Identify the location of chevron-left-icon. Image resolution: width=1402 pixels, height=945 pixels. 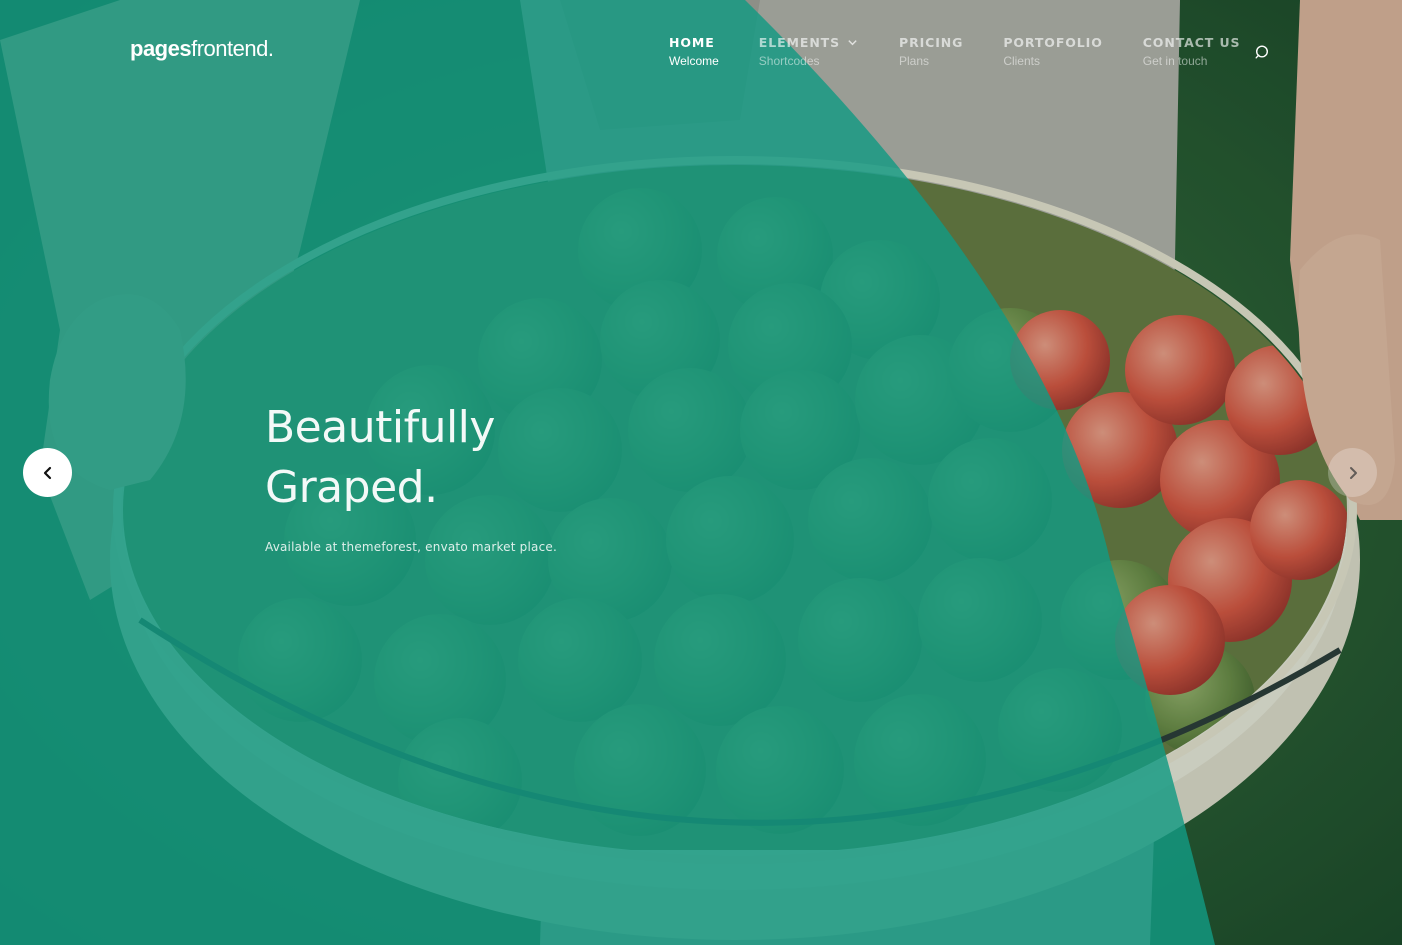
(47, 472).